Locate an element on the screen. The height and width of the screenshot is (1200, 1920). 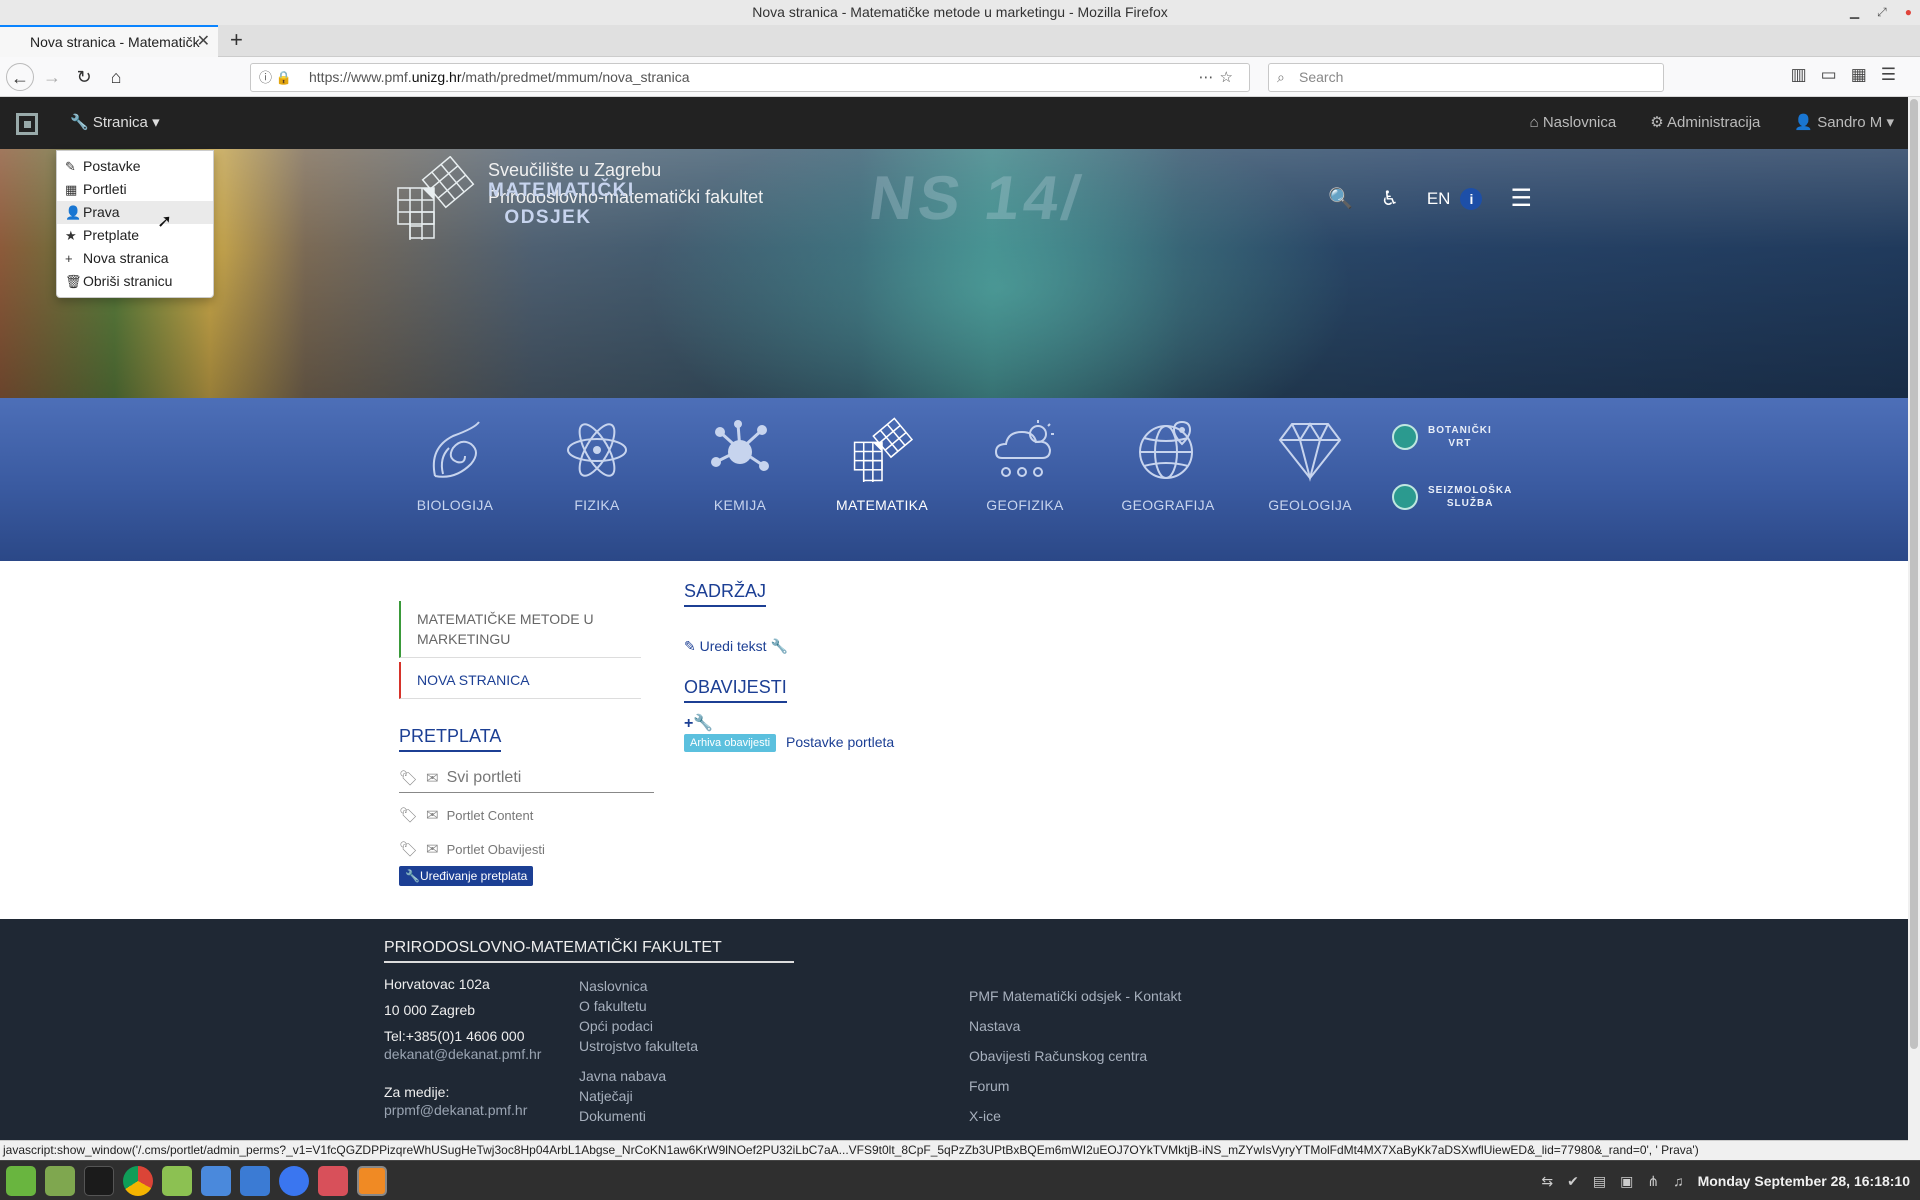
search-bar: ⌕ Search is located at coordinates (1466, 77).